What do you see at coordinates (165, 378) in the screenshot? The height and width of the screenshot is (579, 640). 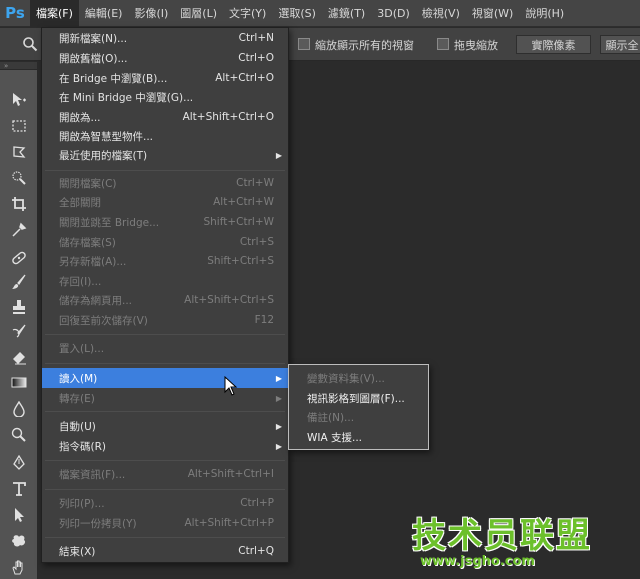 I see `menu-import: 讀入(M) ▶` at bounding box center [165, 378].